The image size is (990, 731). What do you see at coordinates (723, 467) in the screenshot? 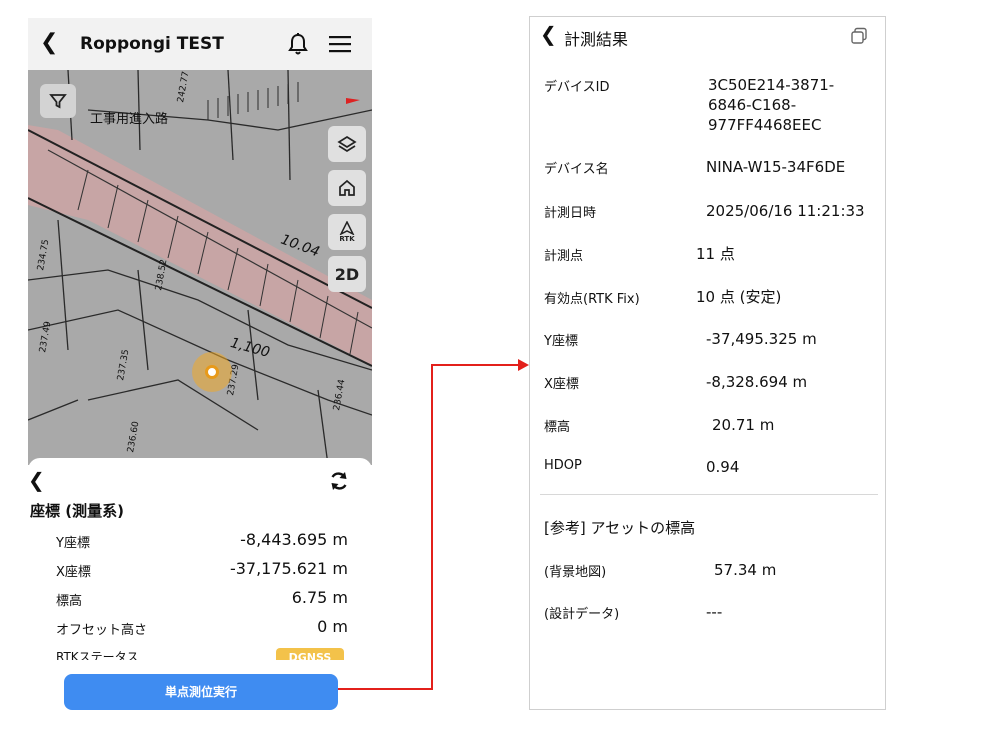
I see `result-value: 0.94` at bounding box center [723, 467].